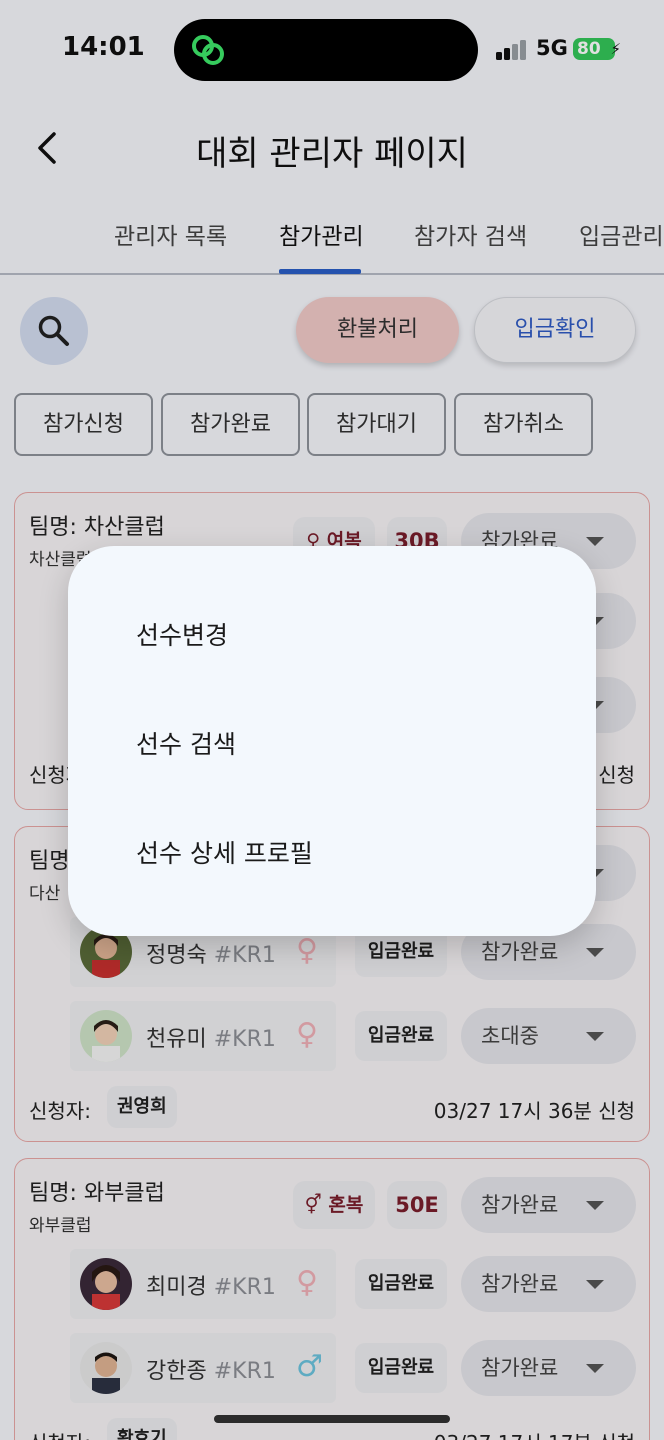 This screenshot has width=664, height=1440. I want to click on menu-item-player-profile: 선수 상세 프로필, so click(224, 852).